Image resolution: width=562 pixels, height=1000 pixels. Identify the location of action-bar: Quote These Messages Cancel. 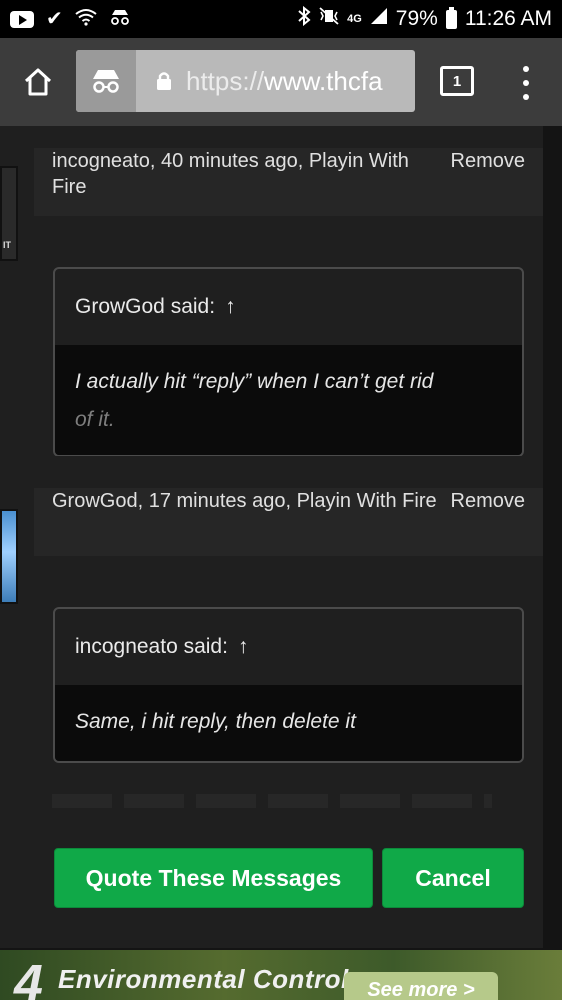
(271, 884).